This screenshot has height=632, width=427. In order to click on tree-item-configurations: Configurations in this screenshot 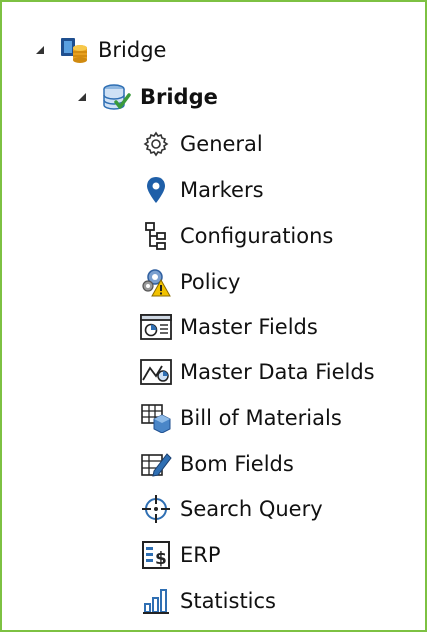, I will do `click(236, 236)`.